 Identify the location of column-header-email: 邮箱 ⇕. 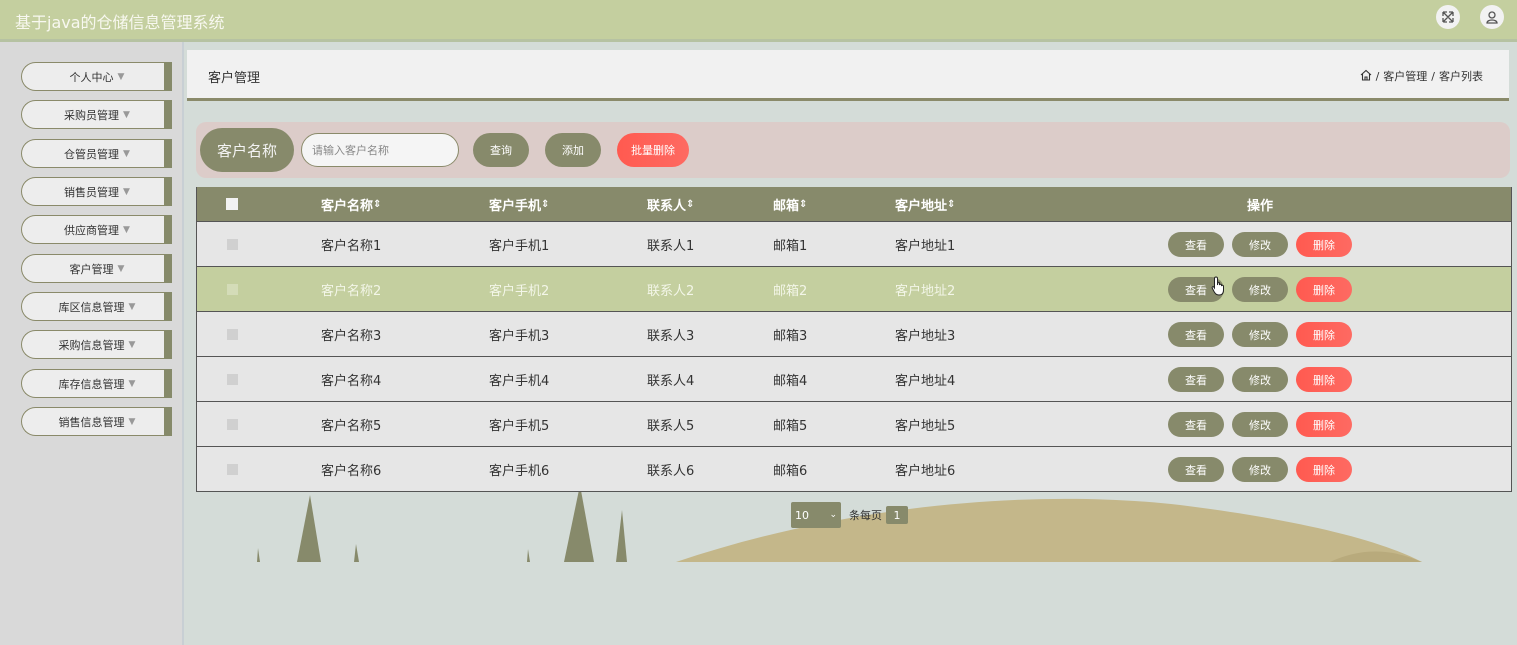
(790, 204).